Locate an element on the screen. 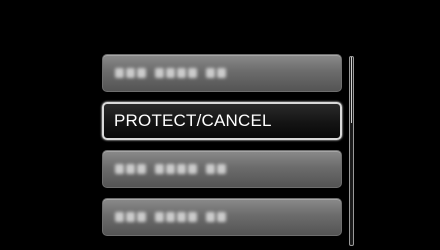  menu-item-label: PROTECT/CANCEL is located at coordinates (193, 120).